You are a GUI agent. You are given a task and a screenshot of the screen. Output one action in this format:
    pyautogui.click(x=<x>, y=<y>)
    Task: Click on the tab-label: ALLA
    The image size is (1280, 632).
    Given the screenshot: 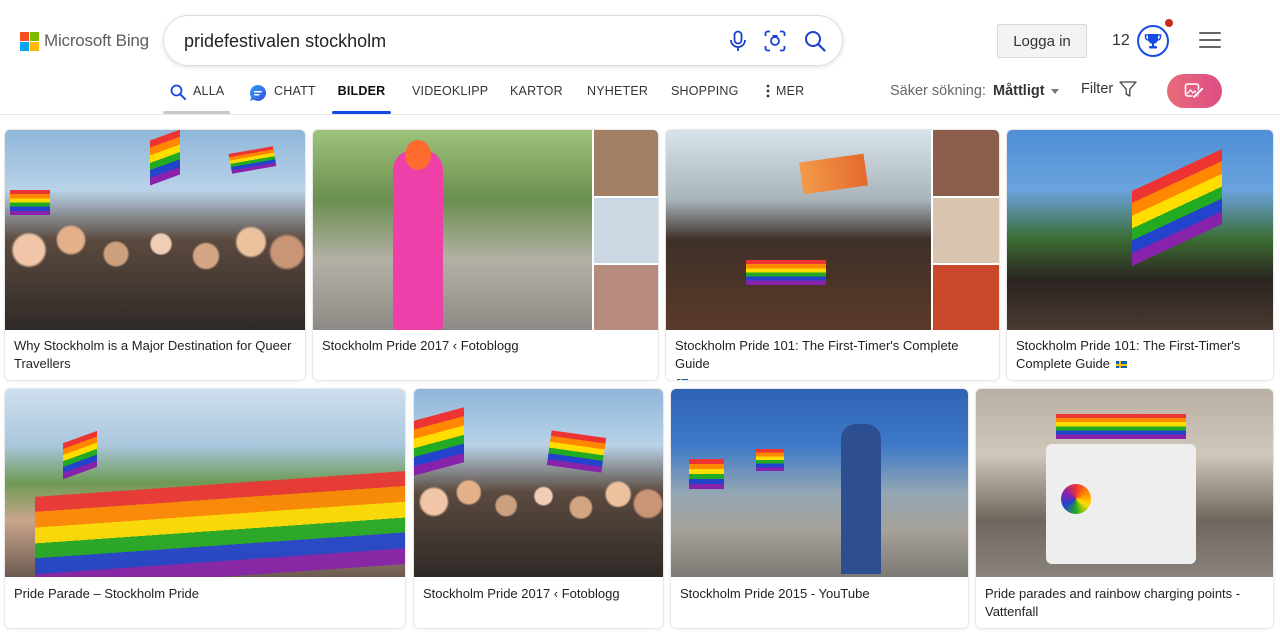 What is the action you would take?
    pyautogui.click(x=209, y=91)
    